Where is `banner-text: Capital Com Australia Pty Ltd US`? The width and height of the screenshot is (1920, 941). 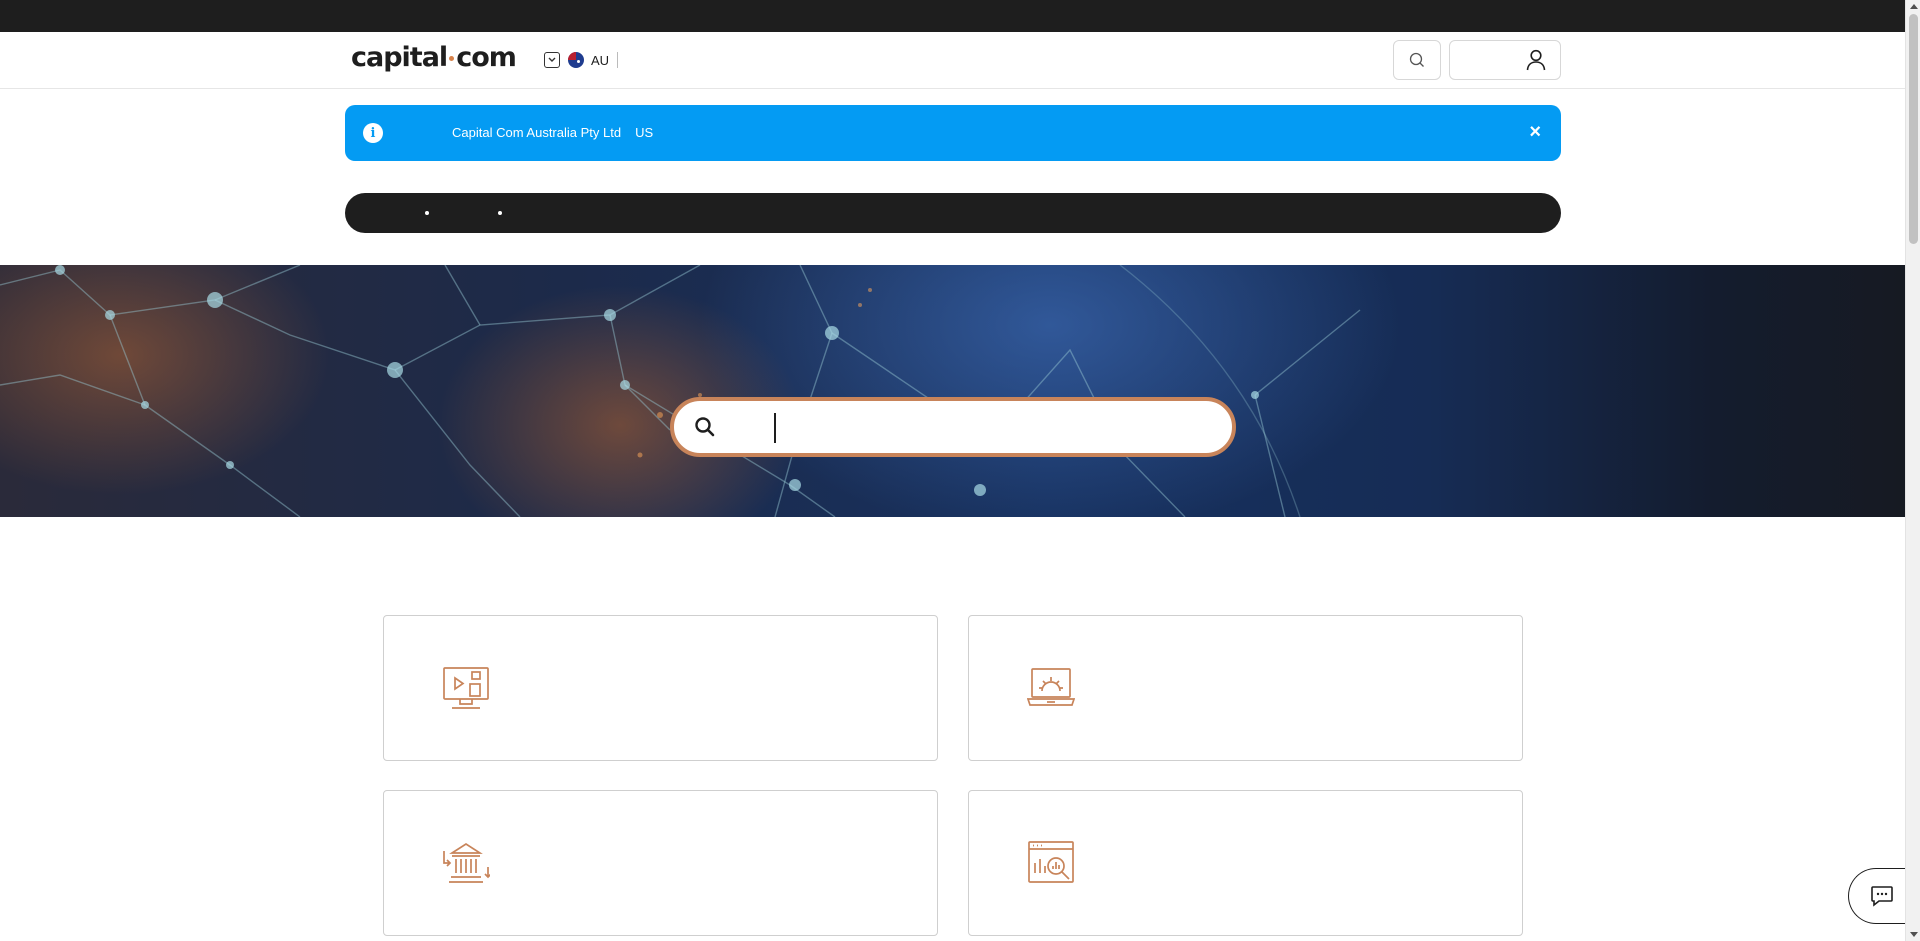 banner-text: Capital Com Australia Pty Ltd US is located at coordinates (552, 132).